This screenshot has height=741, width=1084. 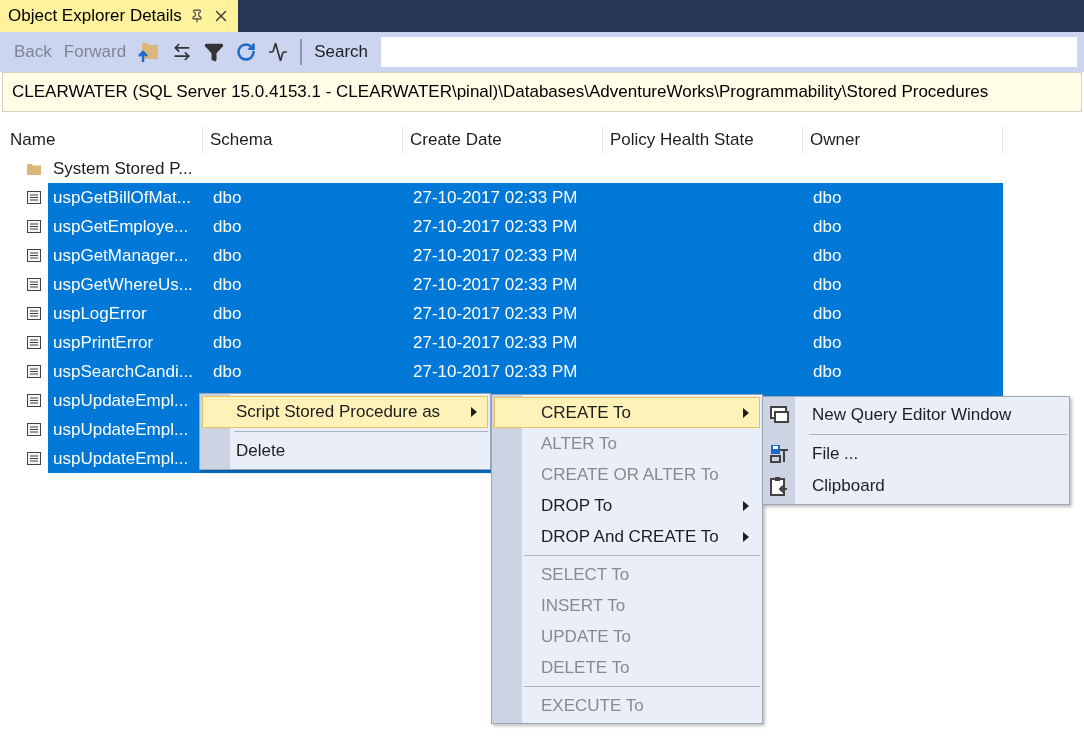 What do you see at coordinates (780, 454) in the screenshot?
I see `disk-icon` at bounding box center [780, 454].